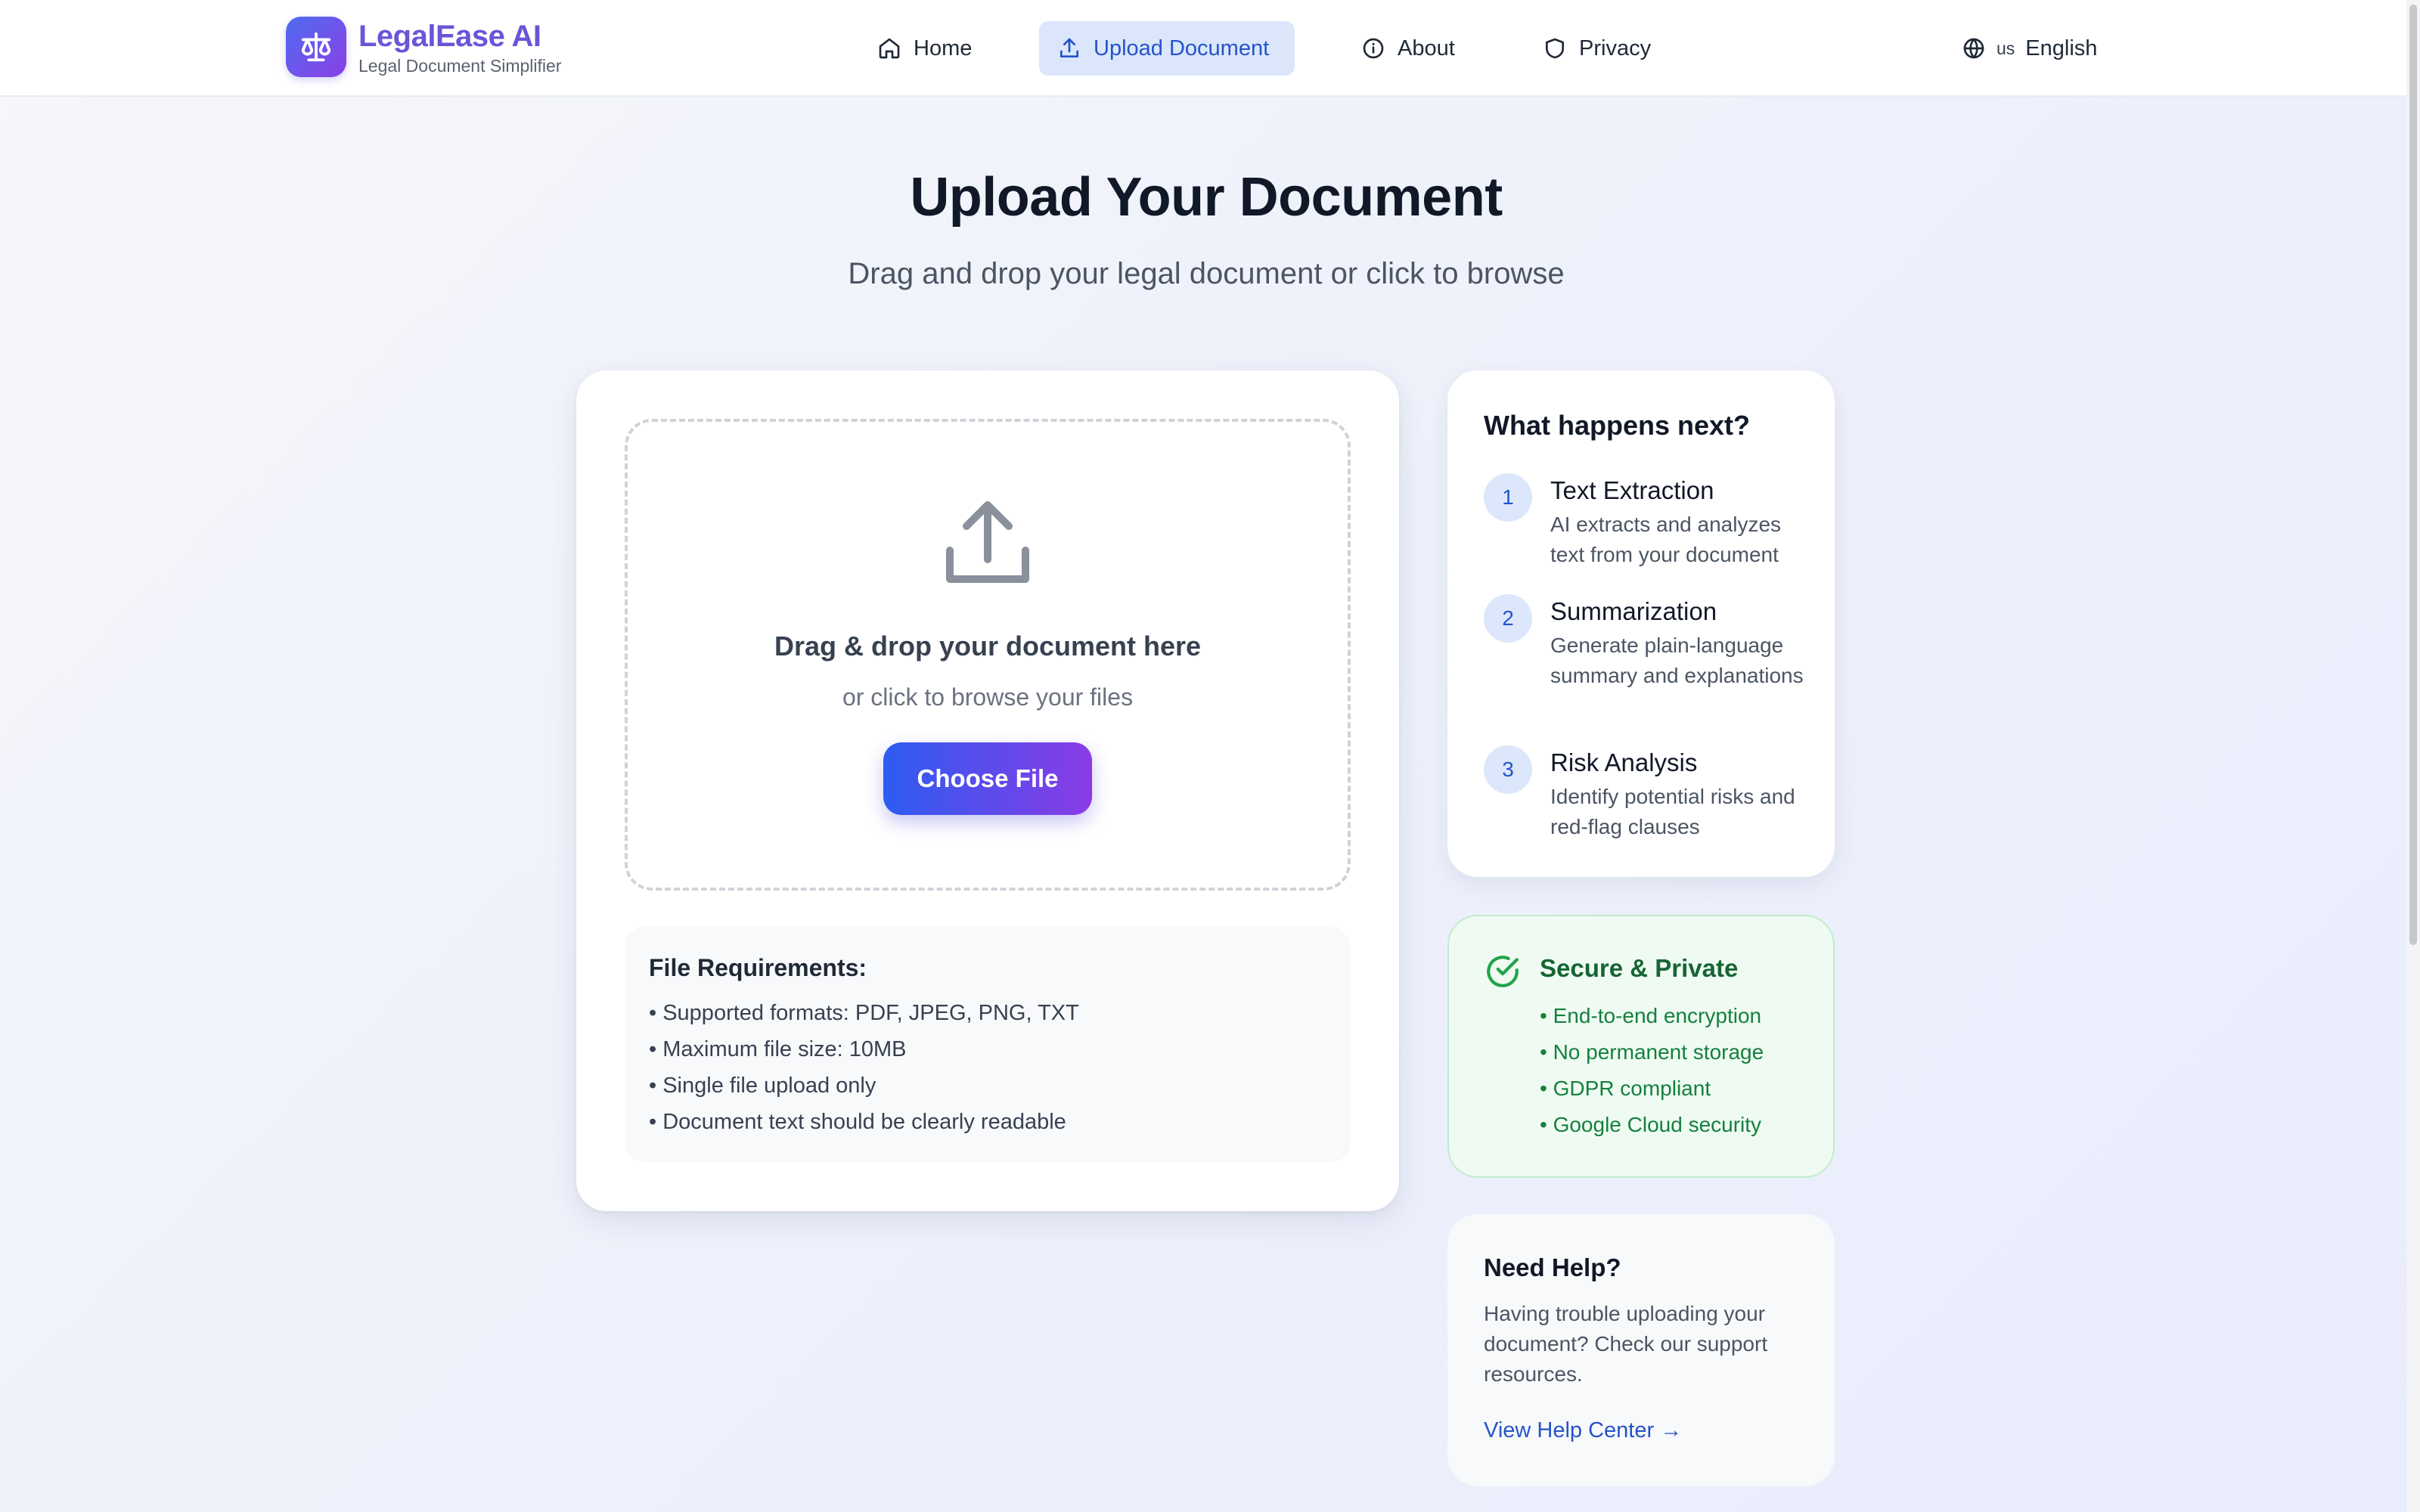 Image resolution: width=2420 pixels, height=1512 pixels. Describe the element at coordinates (1555, 48) in the screenshot. I see `shield-icon` at that location.